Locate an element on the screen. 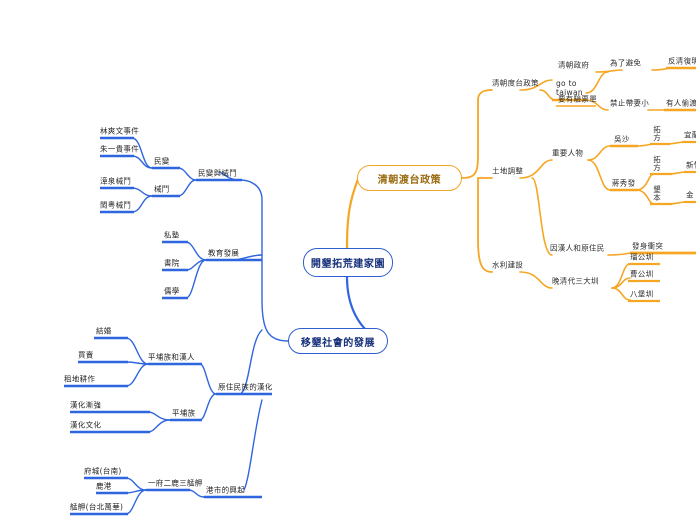  node-han-vs-native-label: 因漢人和原住民 is located at coordinates (577, 248).